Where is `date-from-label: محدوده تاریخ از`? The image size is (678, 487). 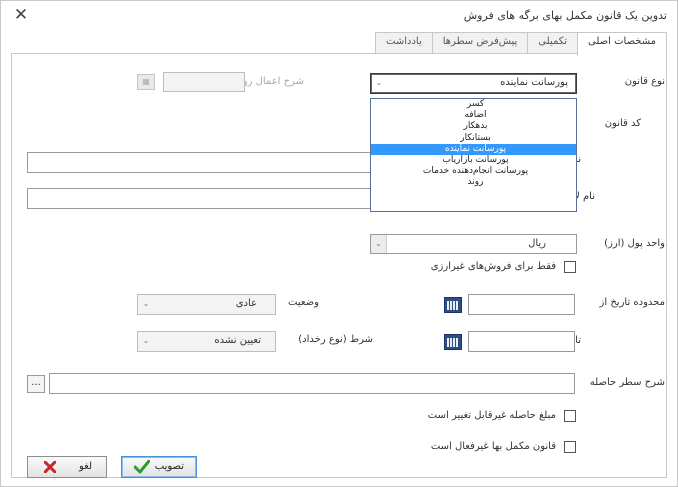 date-from-label: محدوده تاریخ از is located at coordinates (632, 302).